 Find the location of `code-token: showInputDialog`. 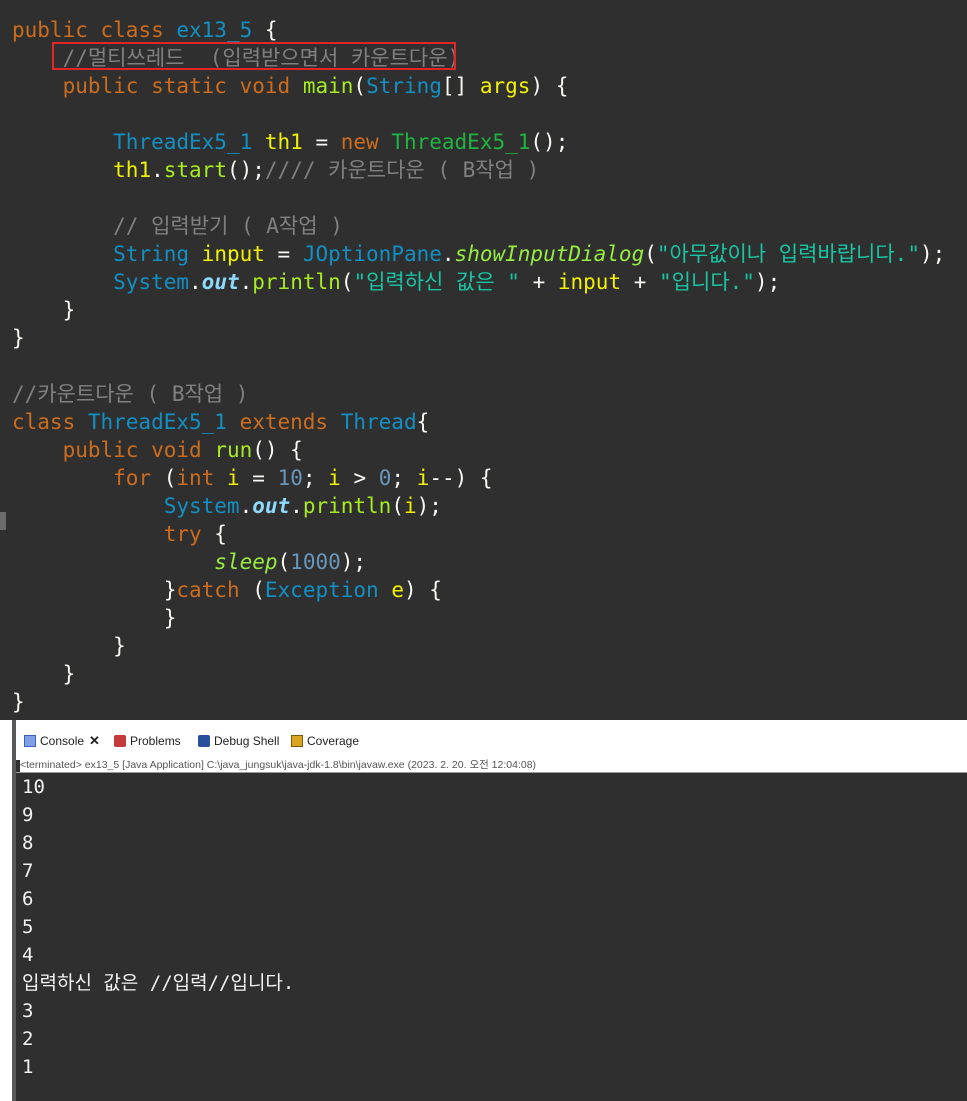

code-token: showInputDialog is located at coordinates (549, 254).